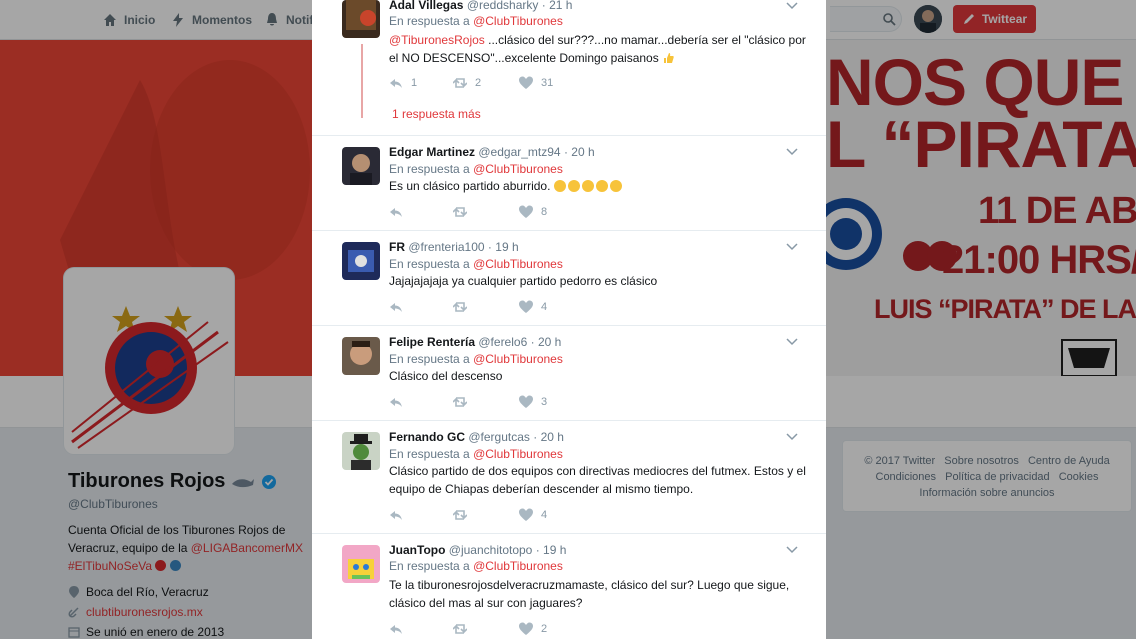  What do you see at coordinates (502, 342) in the screenshot?
I see `tweet-author-handle: @ferelo6` at bounding box center [502, 342].